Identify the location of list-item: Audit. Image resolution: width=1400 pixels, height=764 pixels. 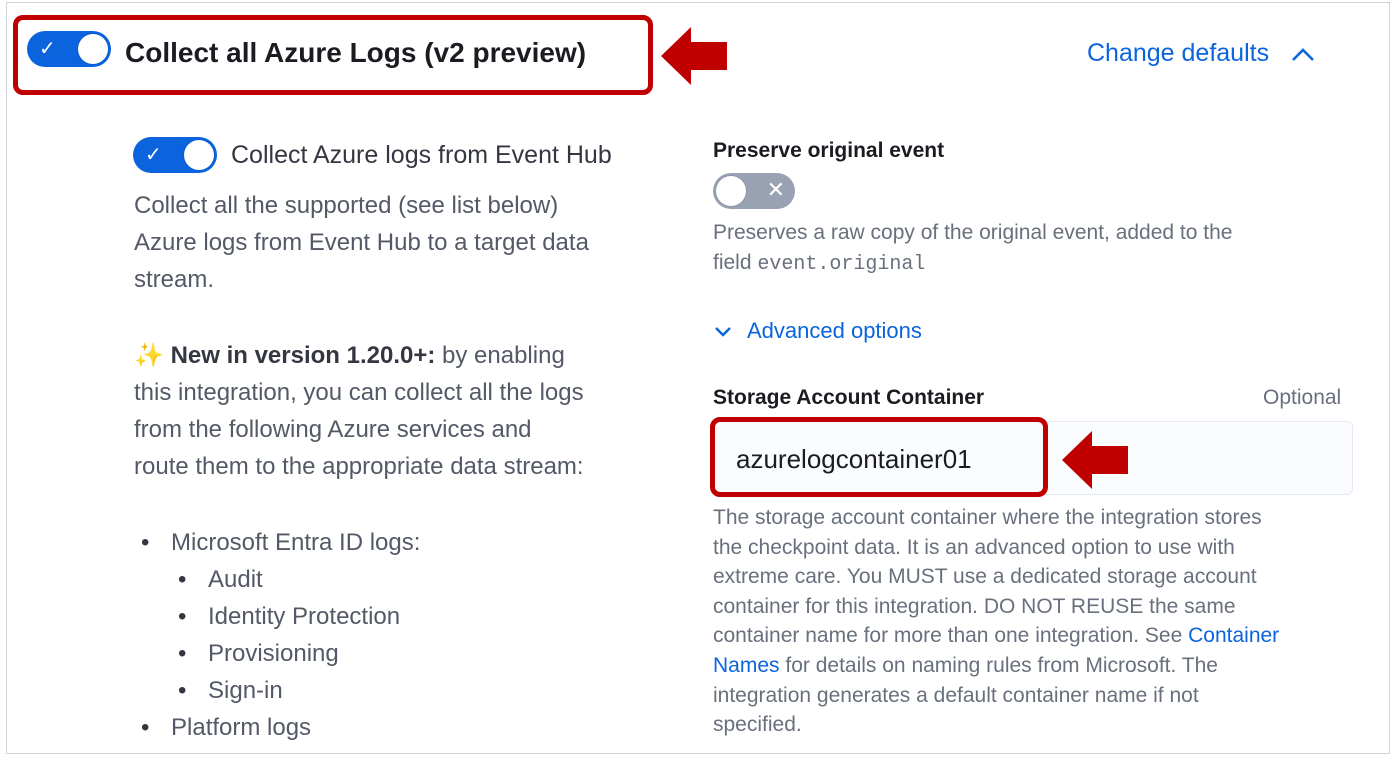
(299, 579).